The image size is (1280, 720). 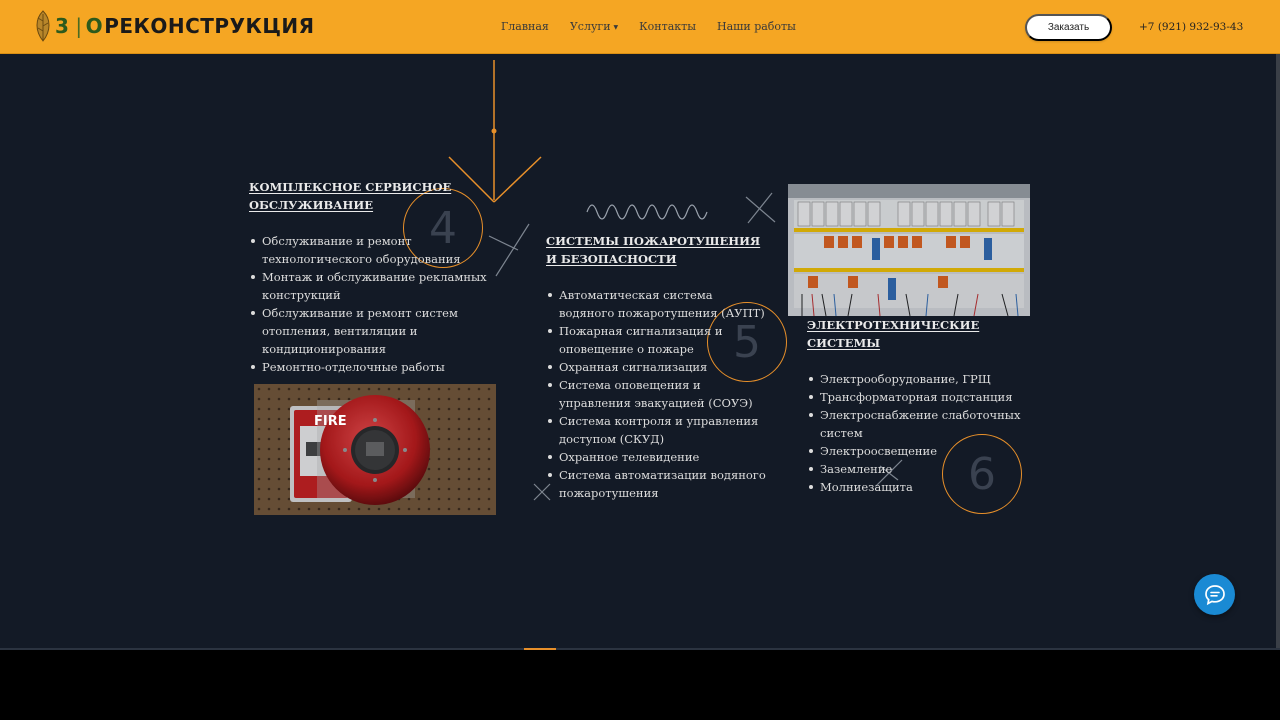 I want to click on bottom-bar, so click(x=640, y=685).